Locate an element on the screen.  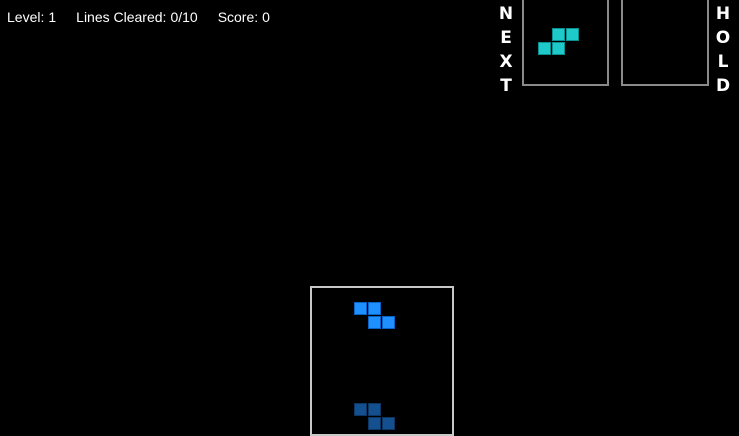
next-label-letter: N is located at coordinates (506, 14).